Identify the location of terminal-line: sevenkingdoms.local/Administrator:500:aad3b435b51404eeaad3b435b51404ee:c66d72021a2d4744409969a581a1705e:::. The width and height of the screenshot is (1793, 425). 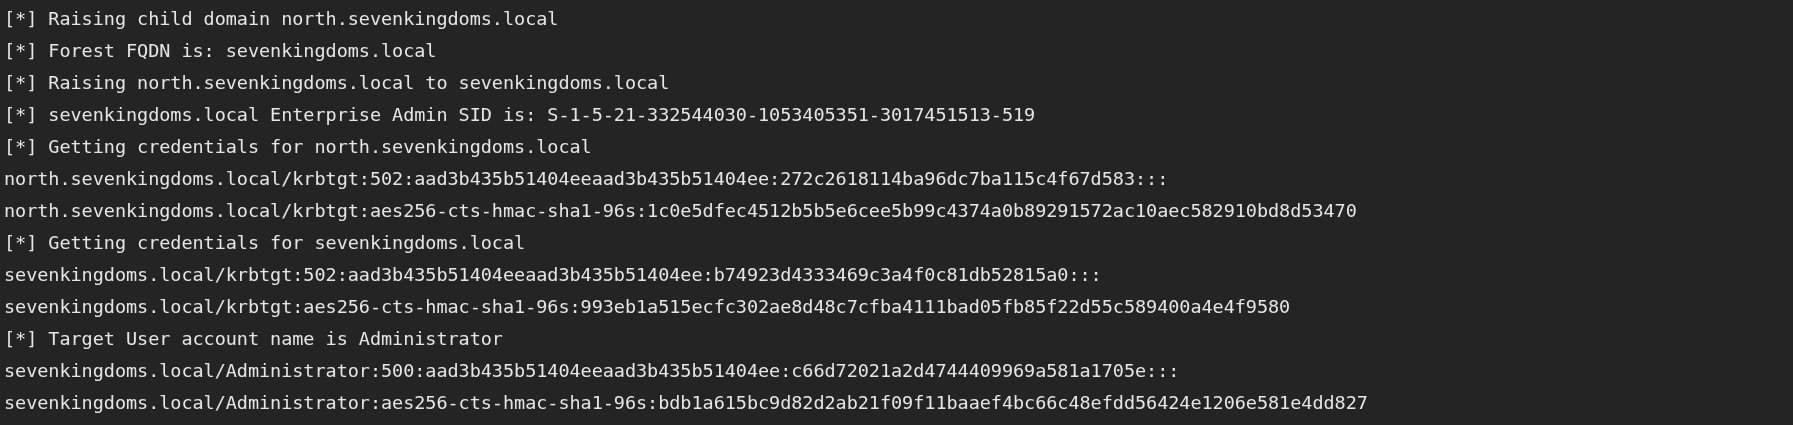
(592, 371).